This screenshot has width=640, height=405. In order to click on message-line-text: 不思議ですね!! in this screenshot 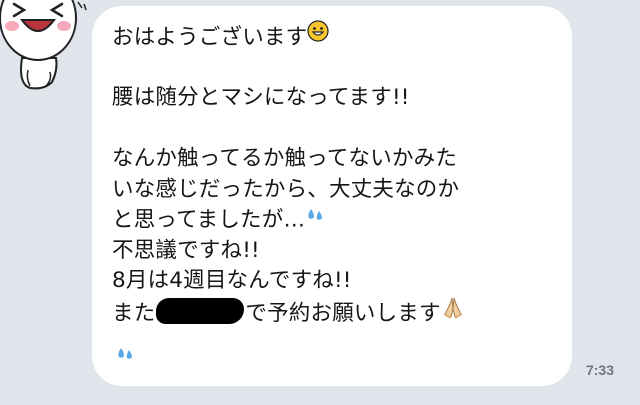, I will do `click(186, 250)`.